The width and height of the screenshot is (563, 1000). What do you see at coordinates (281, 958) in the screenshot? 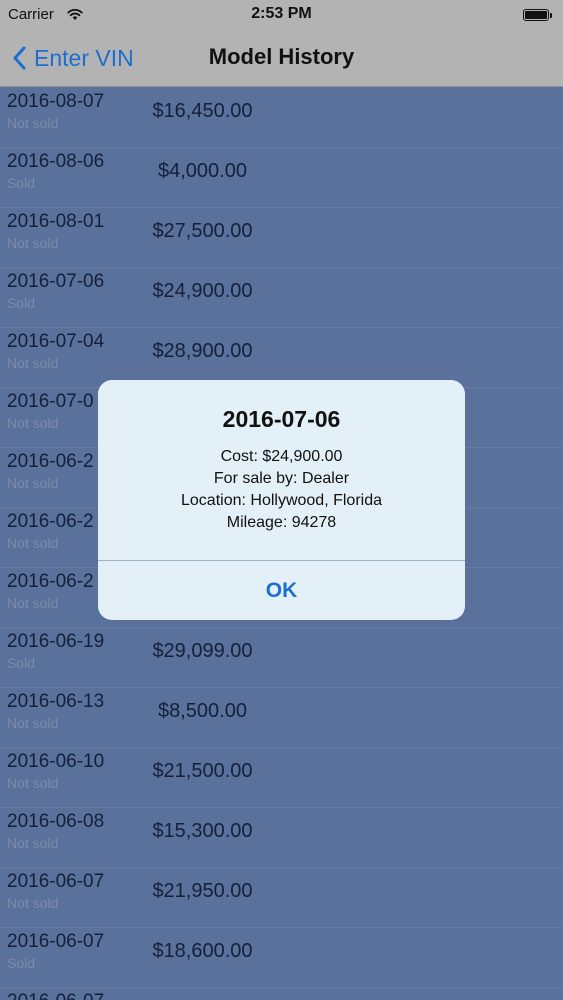
I see `table-row: 2016-06-07 Sold $18,600.00` at bounding box center [281, 958].